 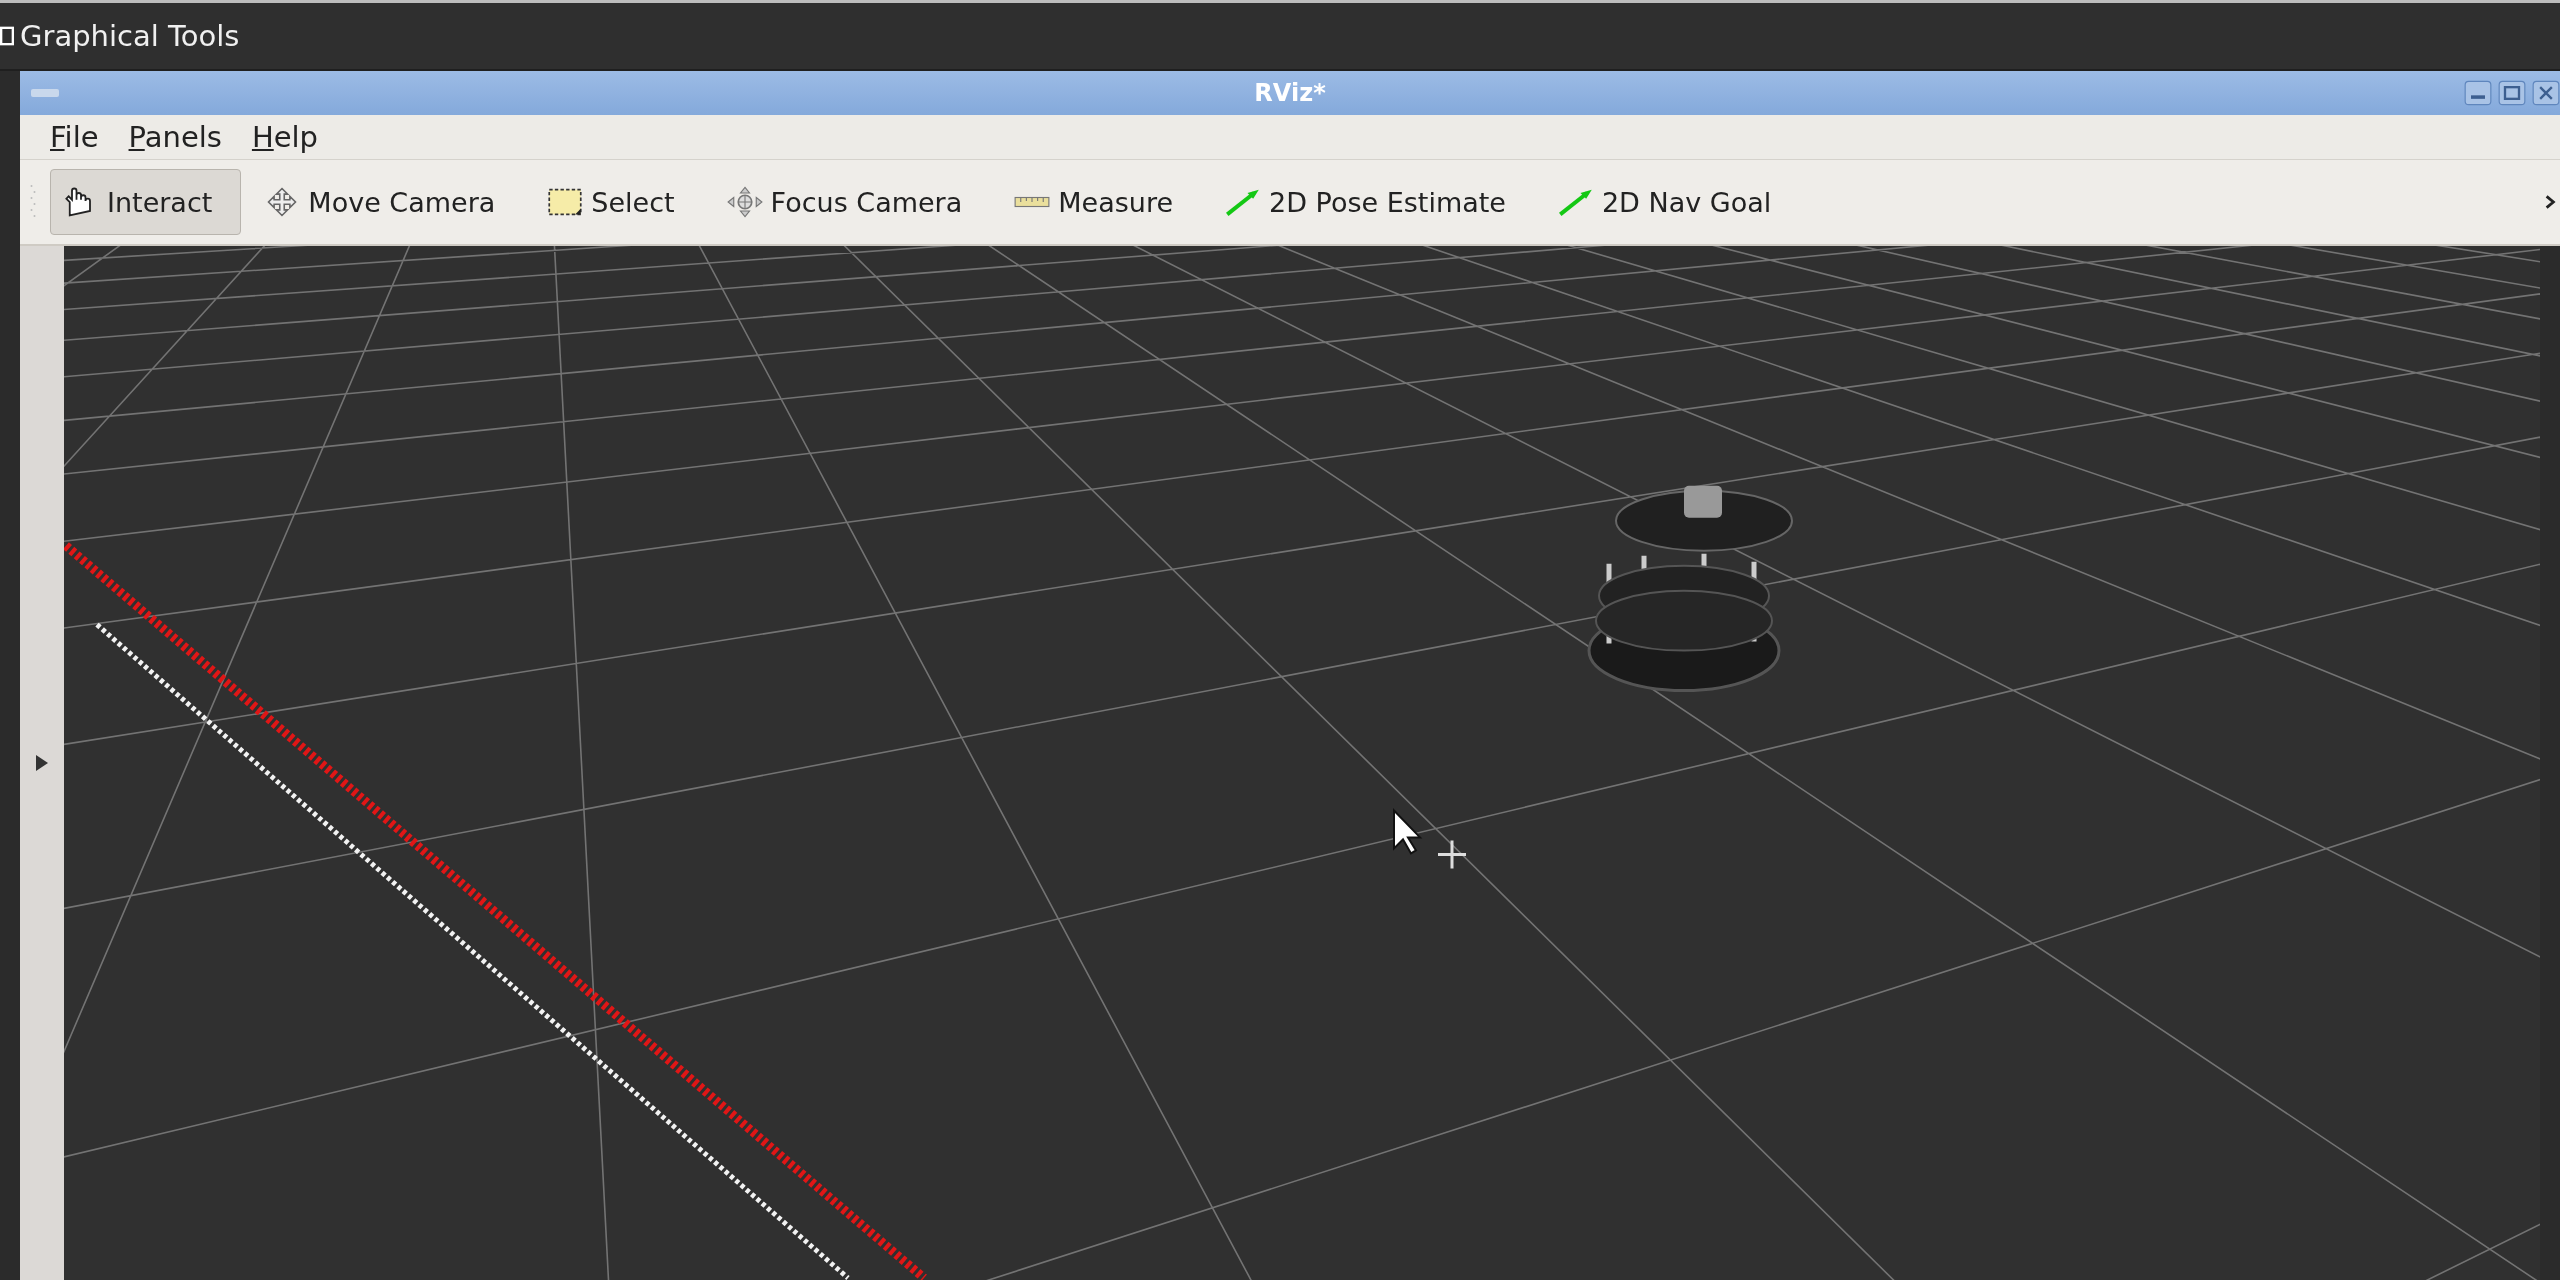 What do you see at coordinates (1101, 202) in the screenshot?
I see `tool-button: Measure` at bounding box center [1101, 202].